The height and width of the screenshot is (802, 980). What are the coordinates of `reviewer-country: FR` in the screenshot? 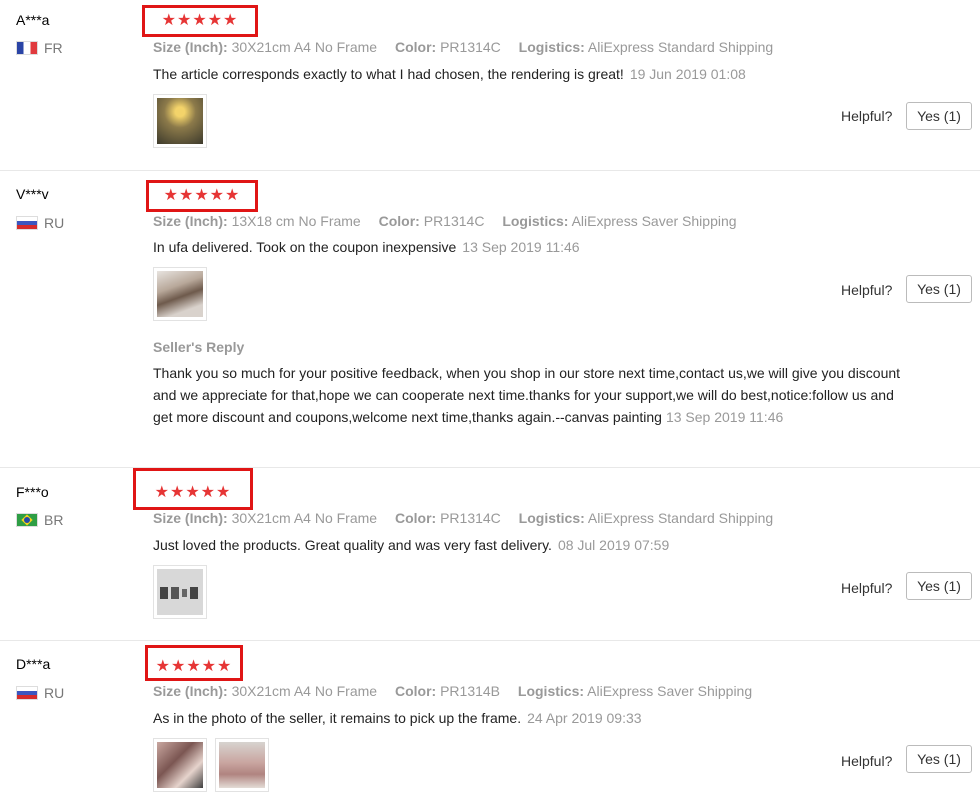 It's located at (39, 48).